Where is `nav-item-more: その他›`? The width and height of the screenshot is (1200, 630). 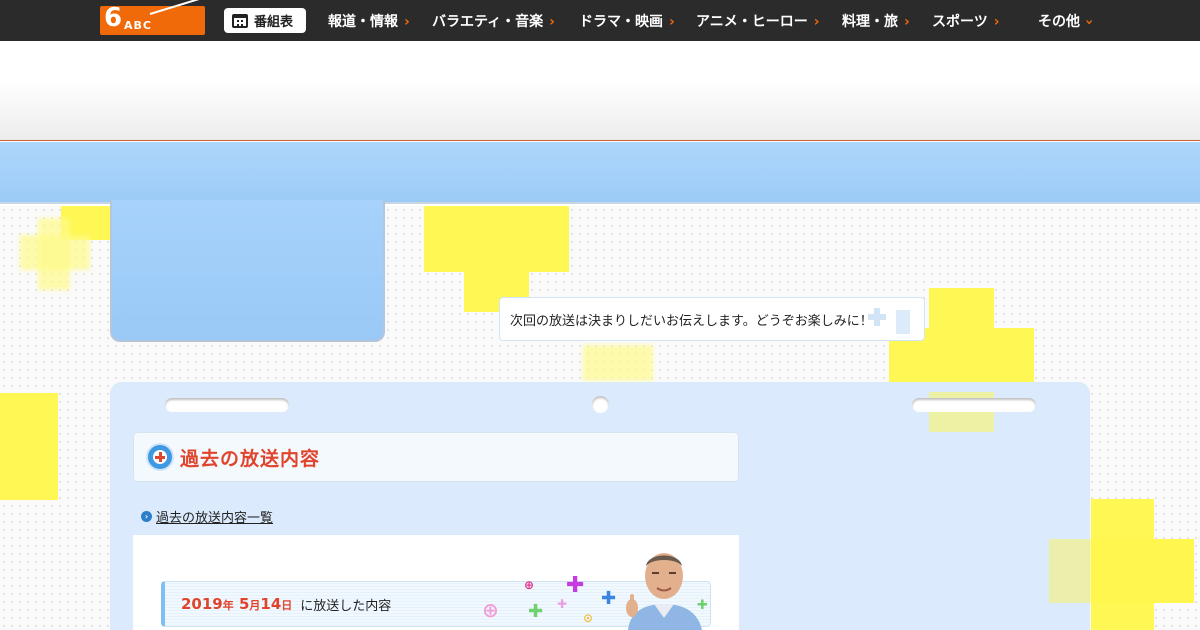
nav-item-more: その他› is located at coordinates (1067, 21).